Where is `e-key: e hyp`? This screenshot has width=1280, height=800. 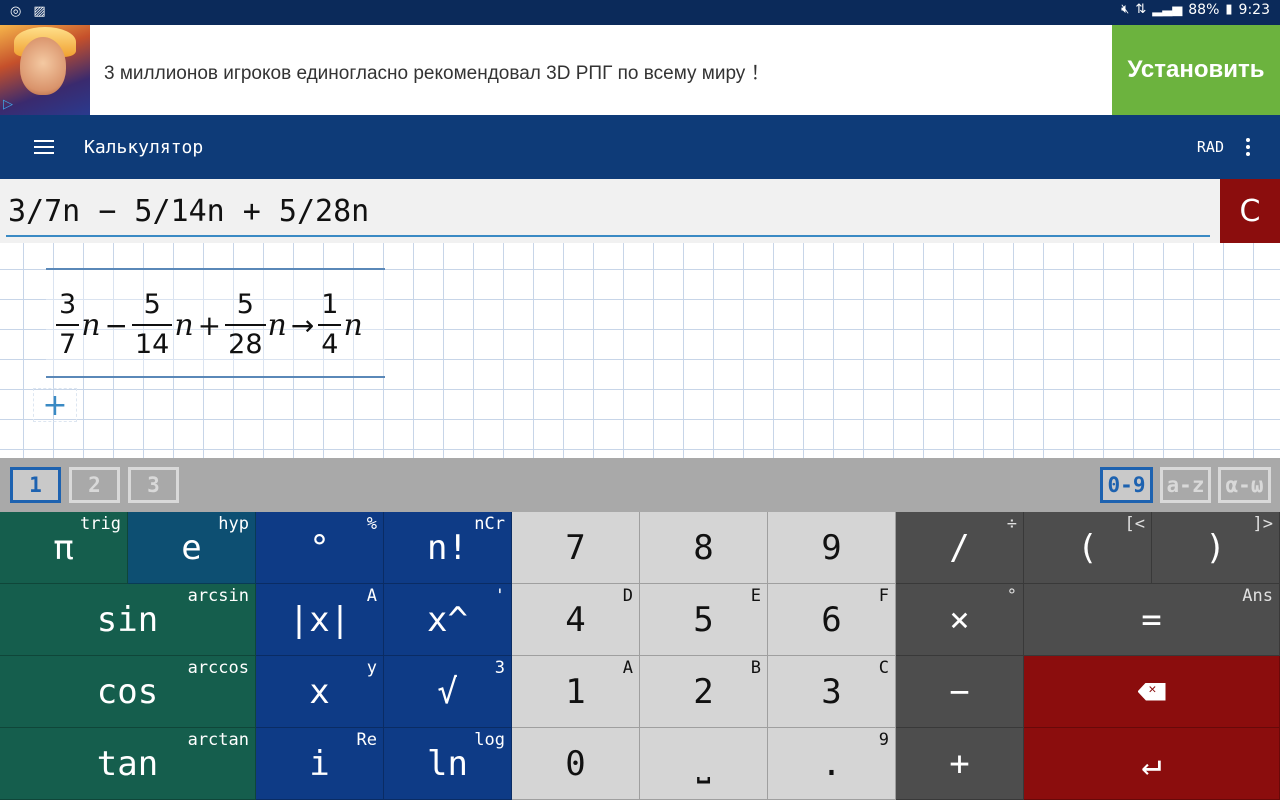
e-key: e hyp is located at coordinates (192, 548).